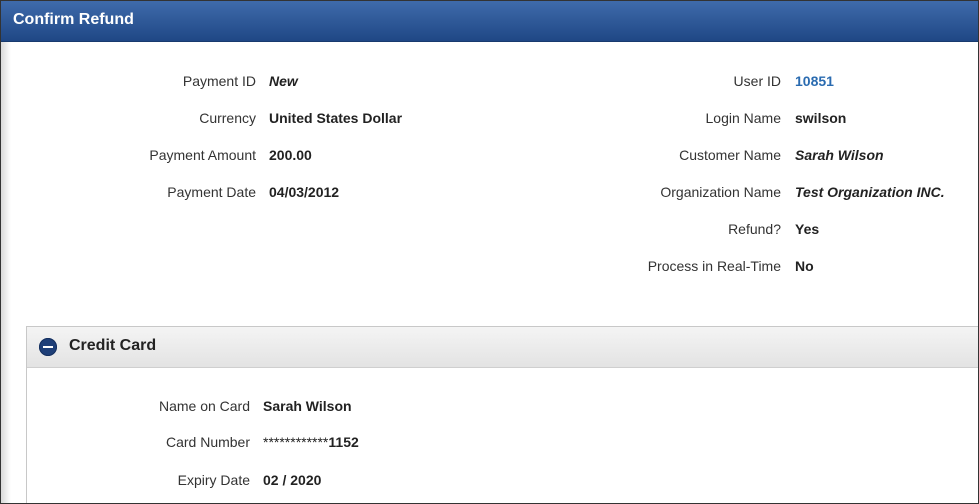 Image resolution: width=979 pixels, height=504 pixels. What do you see at coordinates (292, 480) in the screenshot?
I see `expiry-date-value: 02 / 2020` at bounding box center [292, 480].